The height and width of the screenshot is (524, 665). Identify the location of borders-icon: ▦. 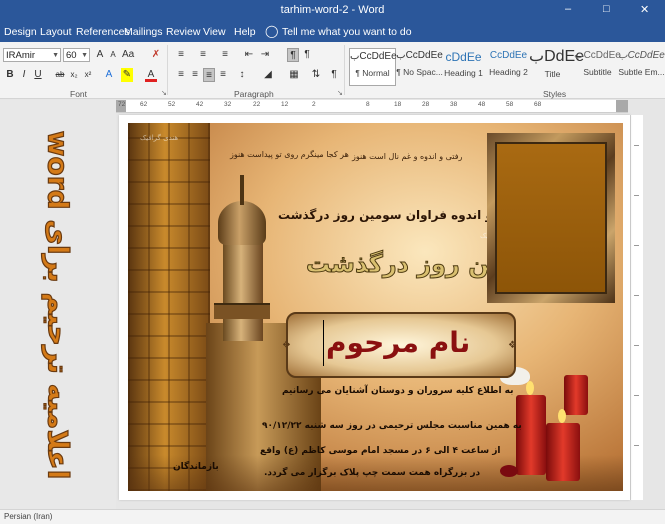
(294, 75).